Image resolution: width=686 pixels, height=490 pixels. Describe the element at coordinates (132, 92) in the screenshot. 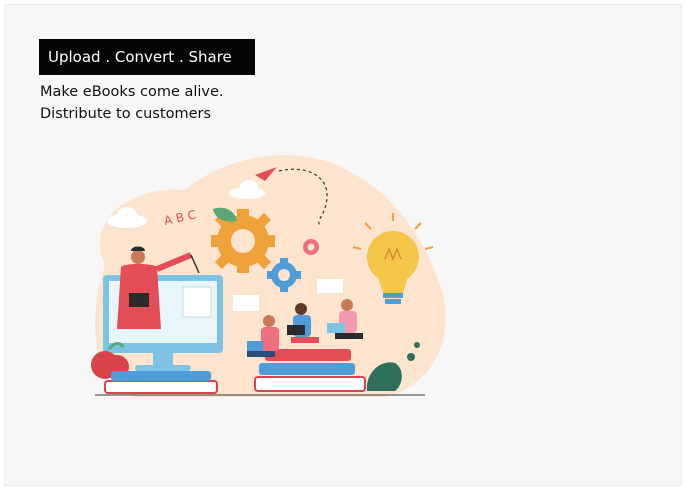

I see `subtitle-line-1: Make eBooks come alive.` at that location.